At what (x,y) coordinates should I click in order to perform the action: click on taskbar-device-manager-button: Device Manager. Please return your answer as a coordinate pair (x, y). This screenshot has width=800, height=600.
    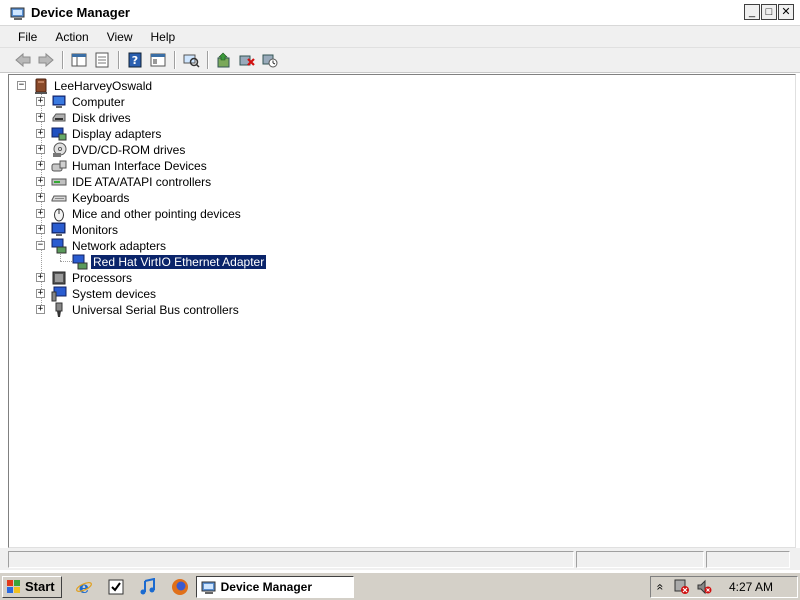
    Looking at the image, I should click on (274, 586).